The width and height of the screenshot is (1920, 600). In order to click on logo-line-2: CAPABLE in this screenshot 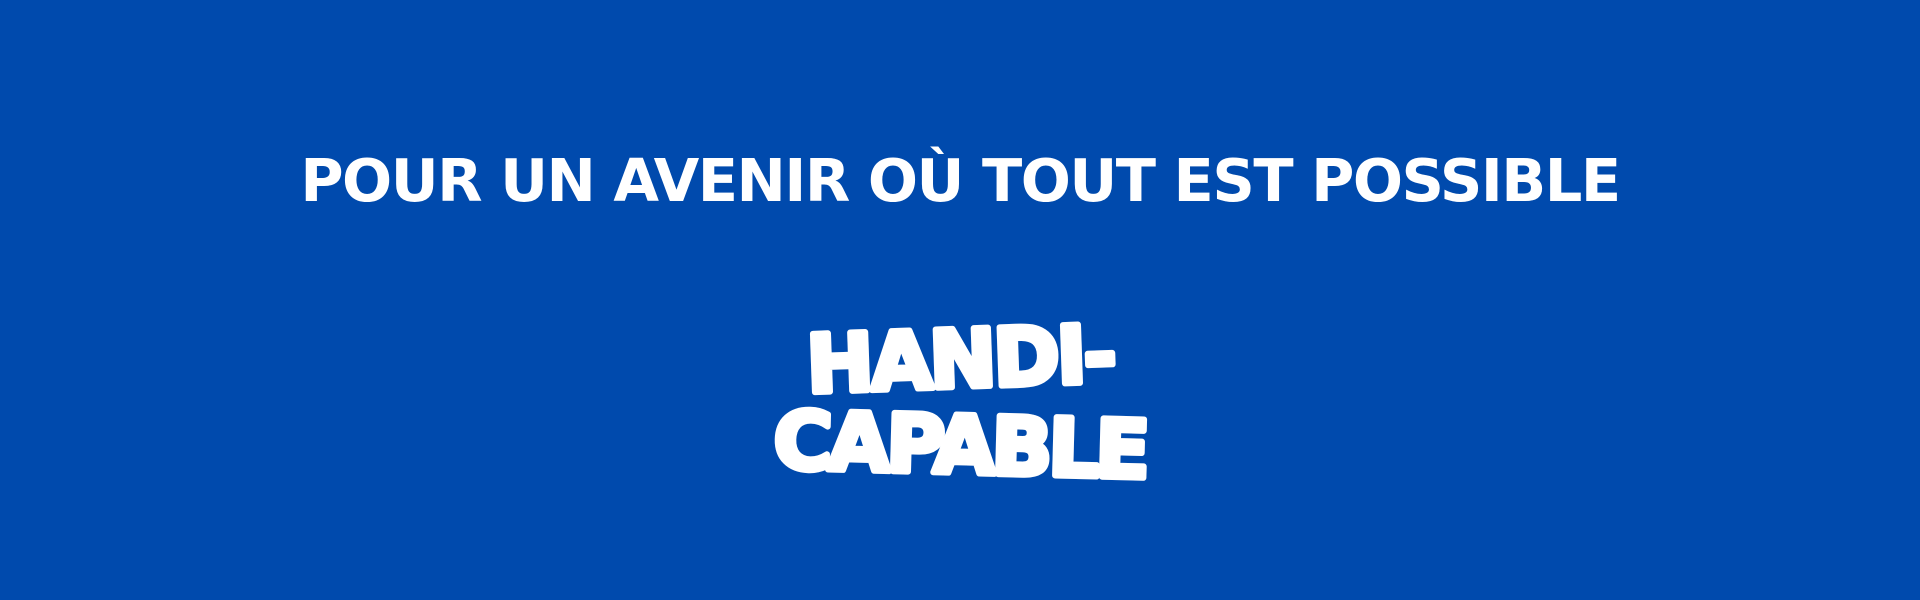, I will do `click(959, 442)`.